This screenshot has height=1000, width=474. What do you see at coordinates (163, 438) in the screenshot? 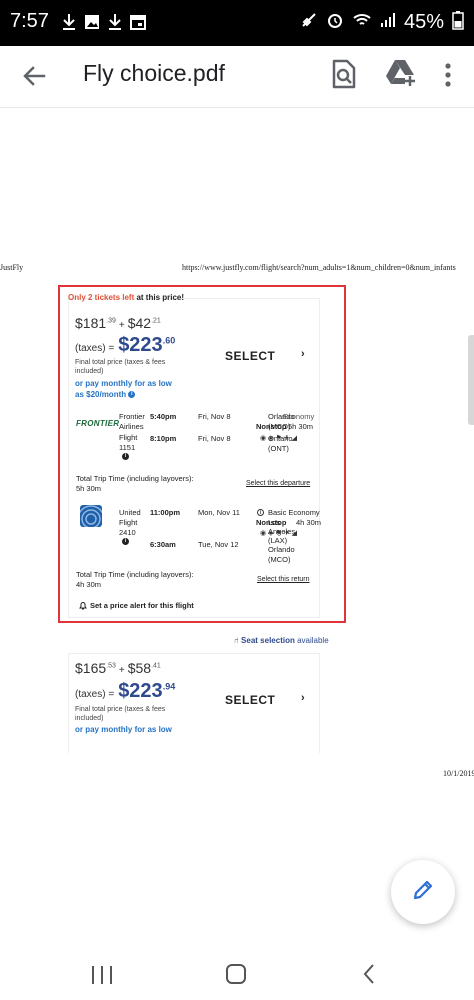
I see `arrive-time: 8:10pm` at bounding box center [163, 438].